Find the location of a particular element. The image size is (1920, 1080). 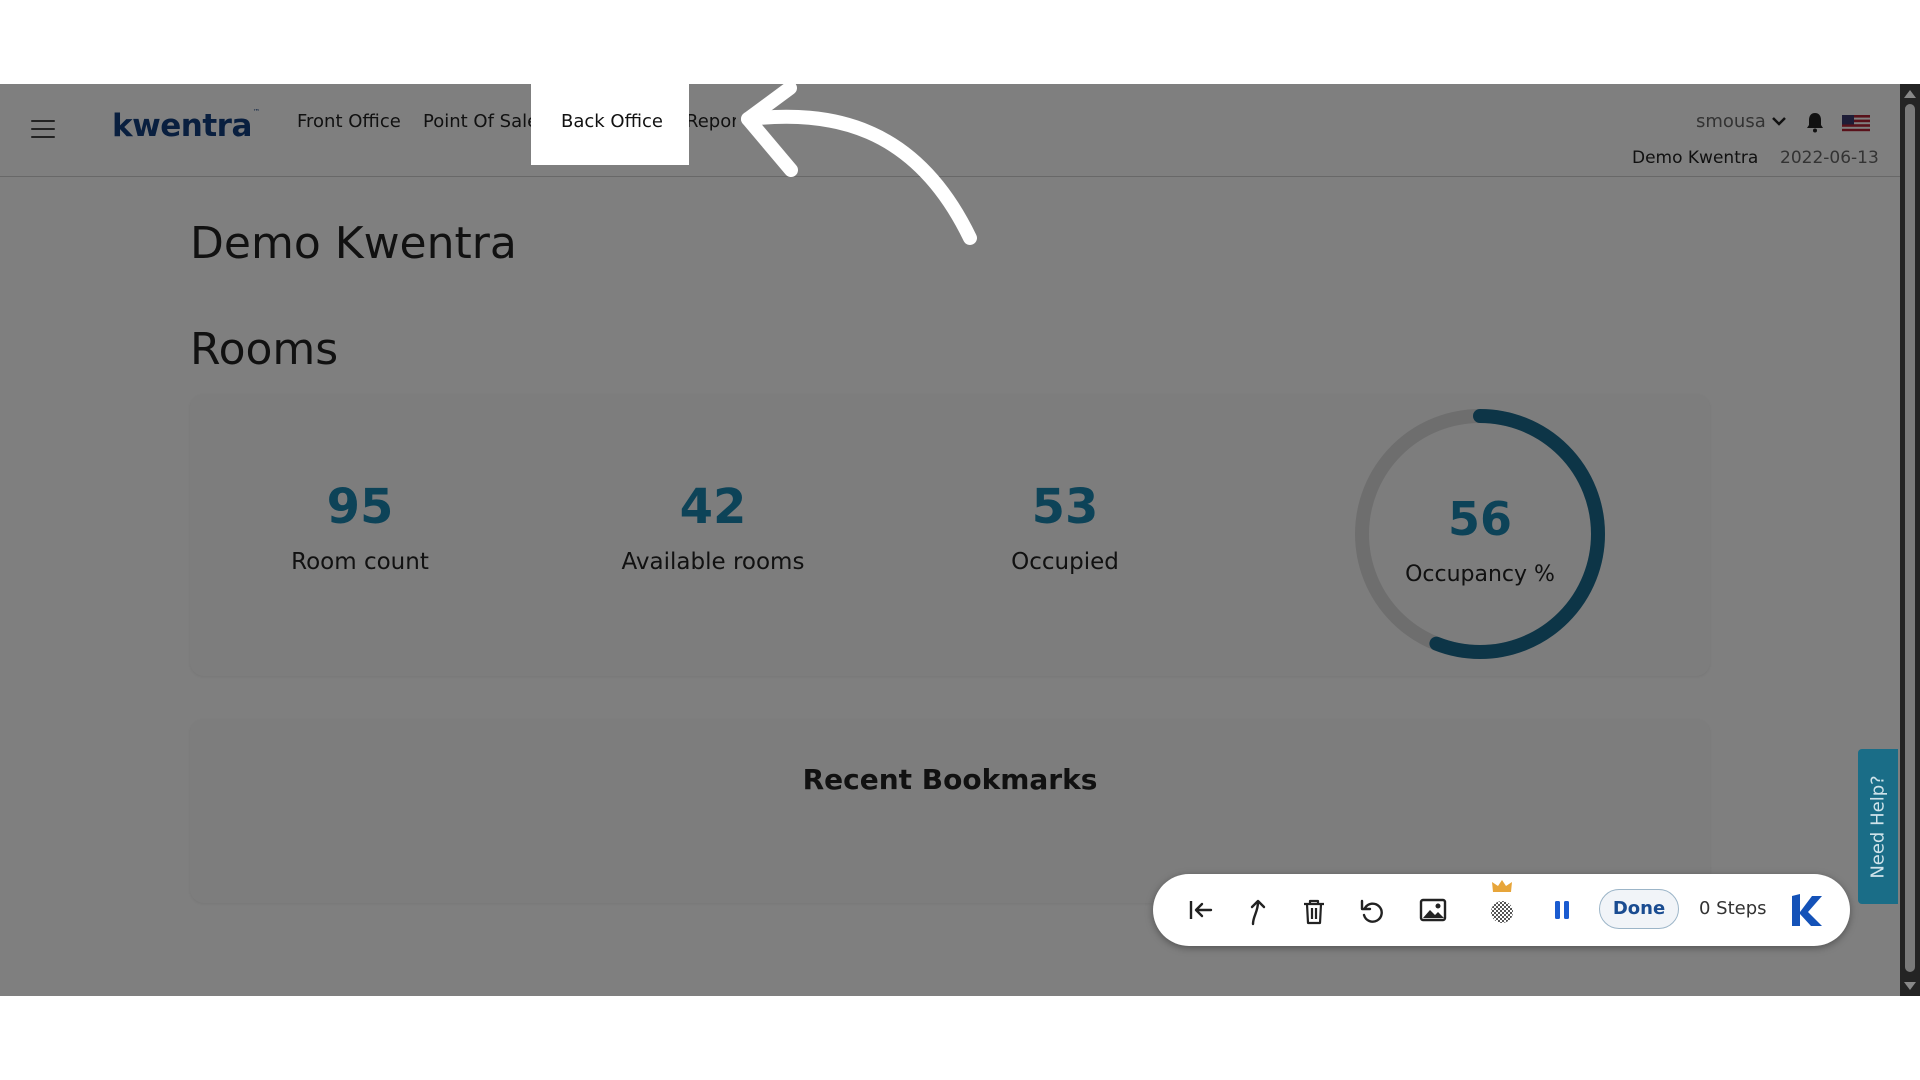

branch-icon is located at coordinates (1258, 912).